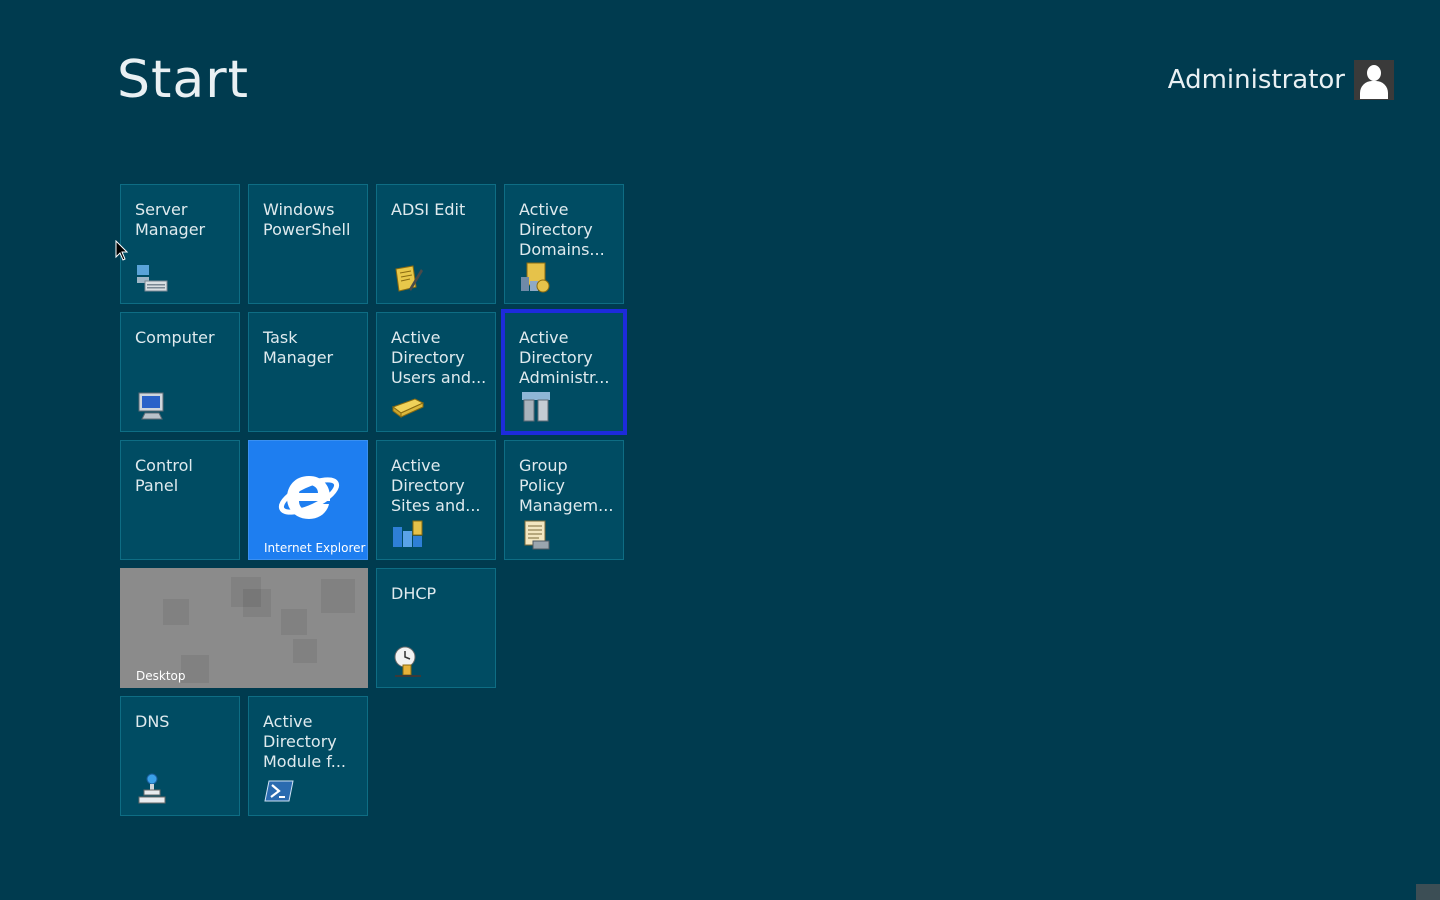  Describe the element at coordinates (436, 244) in the screenshot. I see `tile-adsi-edit: ADSI Edit` at that location.